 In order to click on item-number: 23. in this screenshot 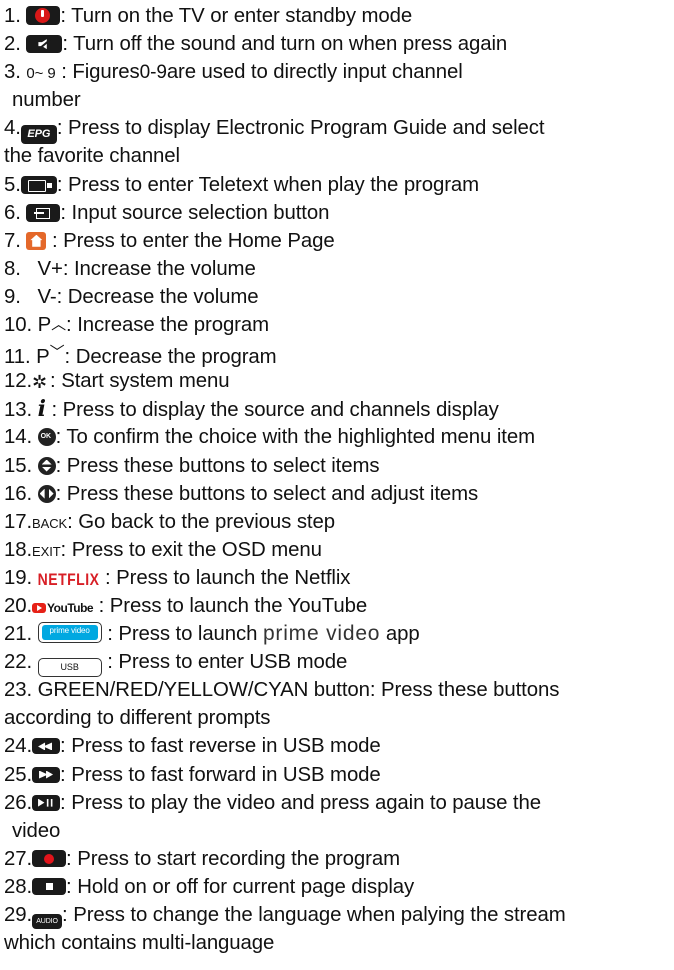, I will do `click(18, 690)`.